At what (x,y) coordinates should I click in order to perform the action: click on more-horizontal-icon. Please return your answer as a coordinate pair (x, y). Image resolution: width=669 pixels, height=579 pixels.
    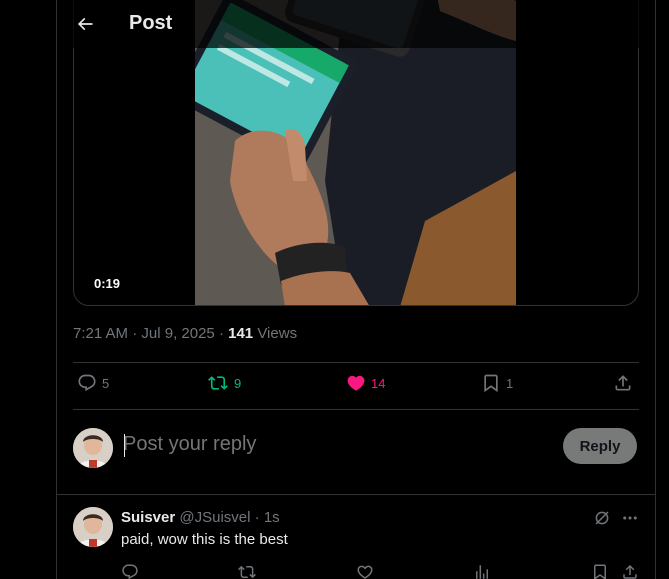
    Looking at the image, I should click on (630, 518).